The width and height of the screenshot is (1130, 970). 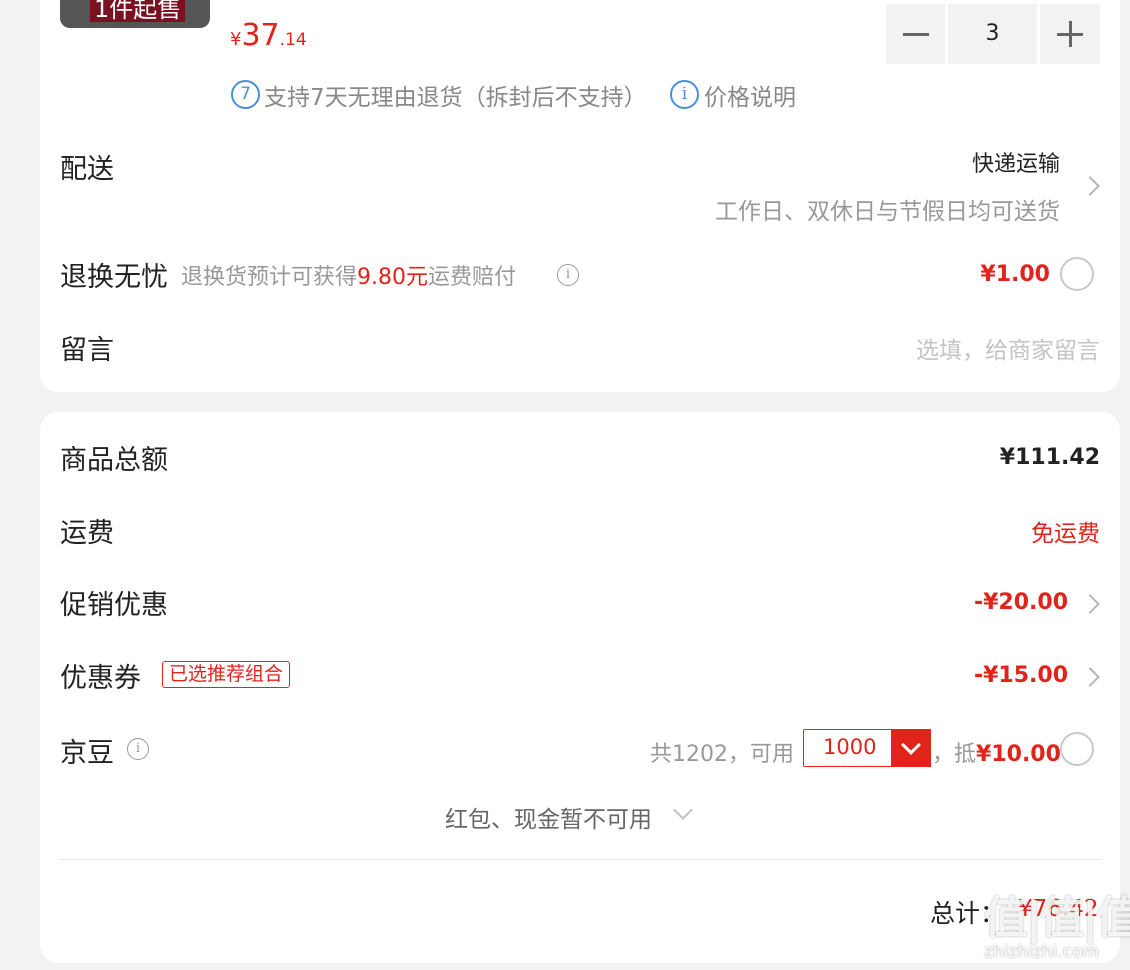 I want to click on delivery-label: 配送, so click(x=87, y=169).